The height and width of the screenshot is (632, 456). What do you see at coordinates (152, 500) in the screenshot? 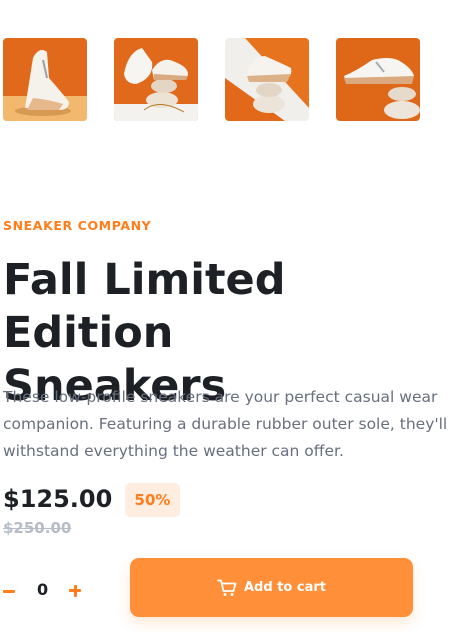
I see `discount-badge: 50%` at bounding box center [152, 500].